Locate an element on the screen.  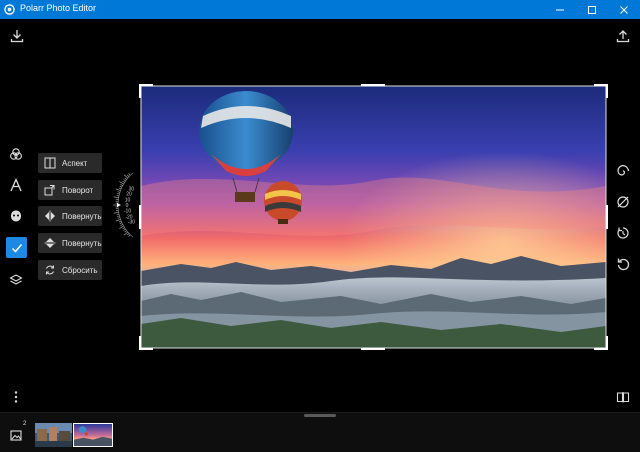
rotate-left-icon is located at coordinates (623, 264).